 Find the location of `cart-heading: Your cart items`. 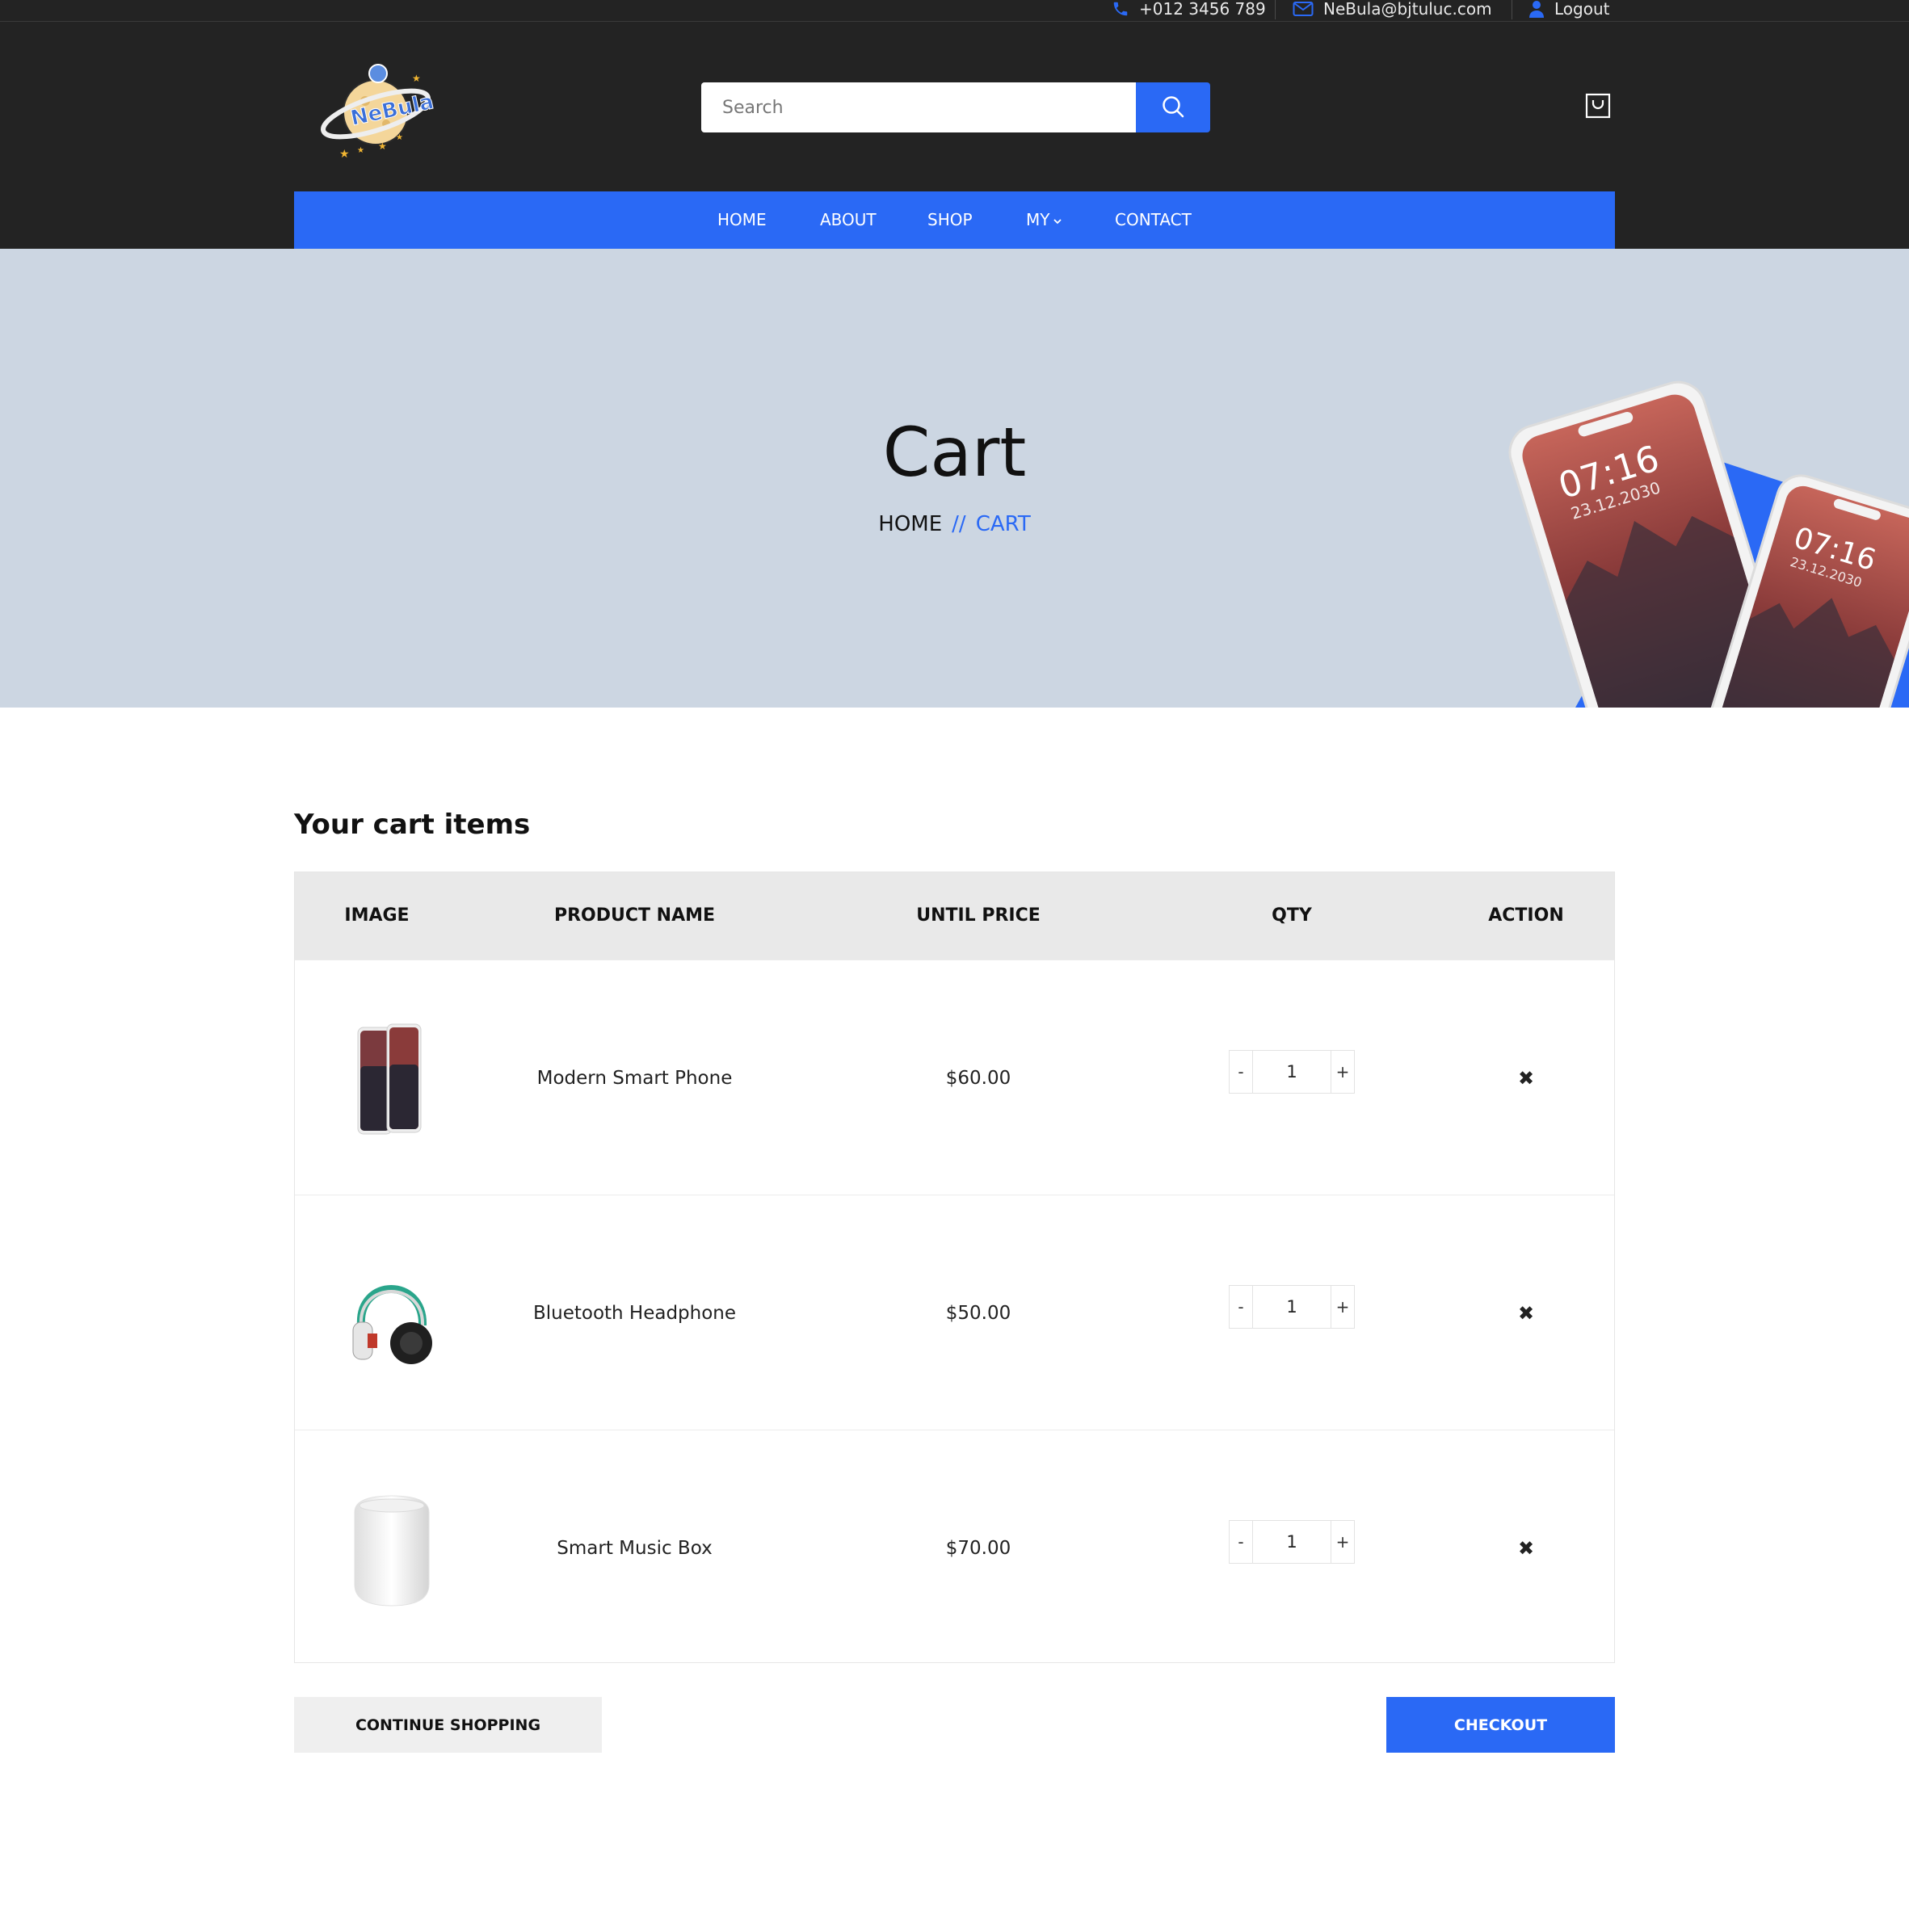

cart-heading: Your cart items is located at coordinates (412, 824).